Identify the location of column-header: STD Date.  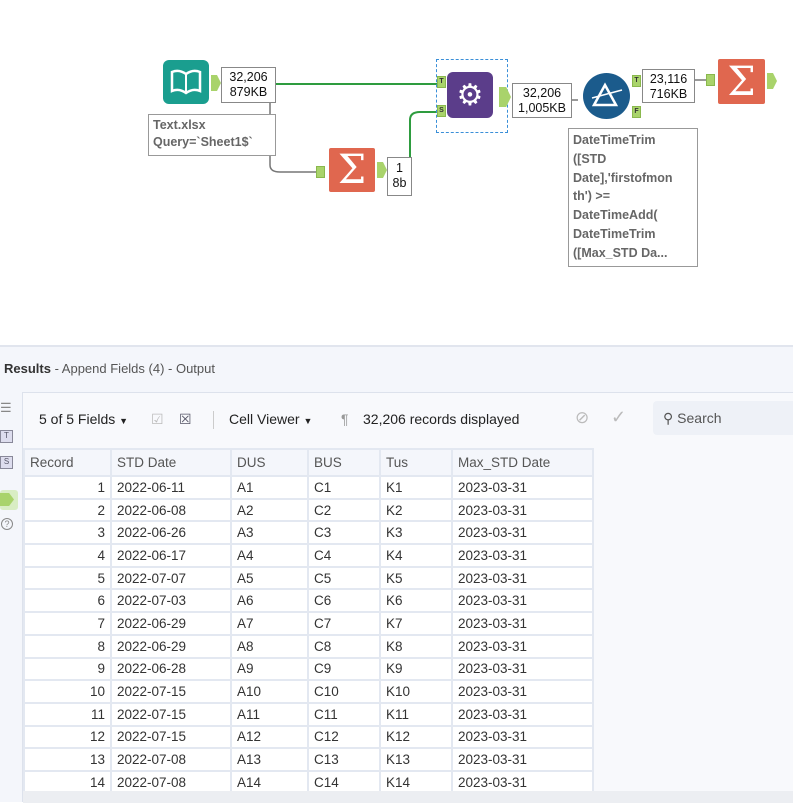
(171, 462).